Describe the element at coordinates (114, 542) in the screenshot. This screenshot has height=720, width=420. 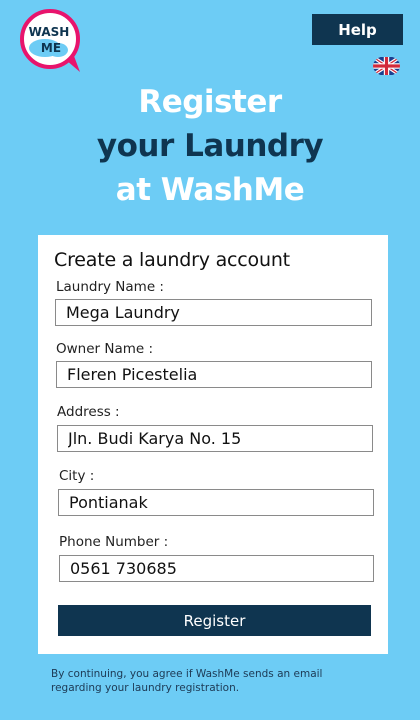
I see `phone-number-label: Phone Number :` at that location.